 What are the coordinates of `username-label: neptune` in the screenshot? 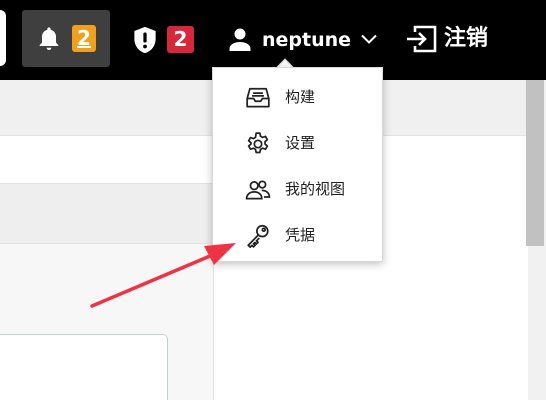 It's located at (306, 40).